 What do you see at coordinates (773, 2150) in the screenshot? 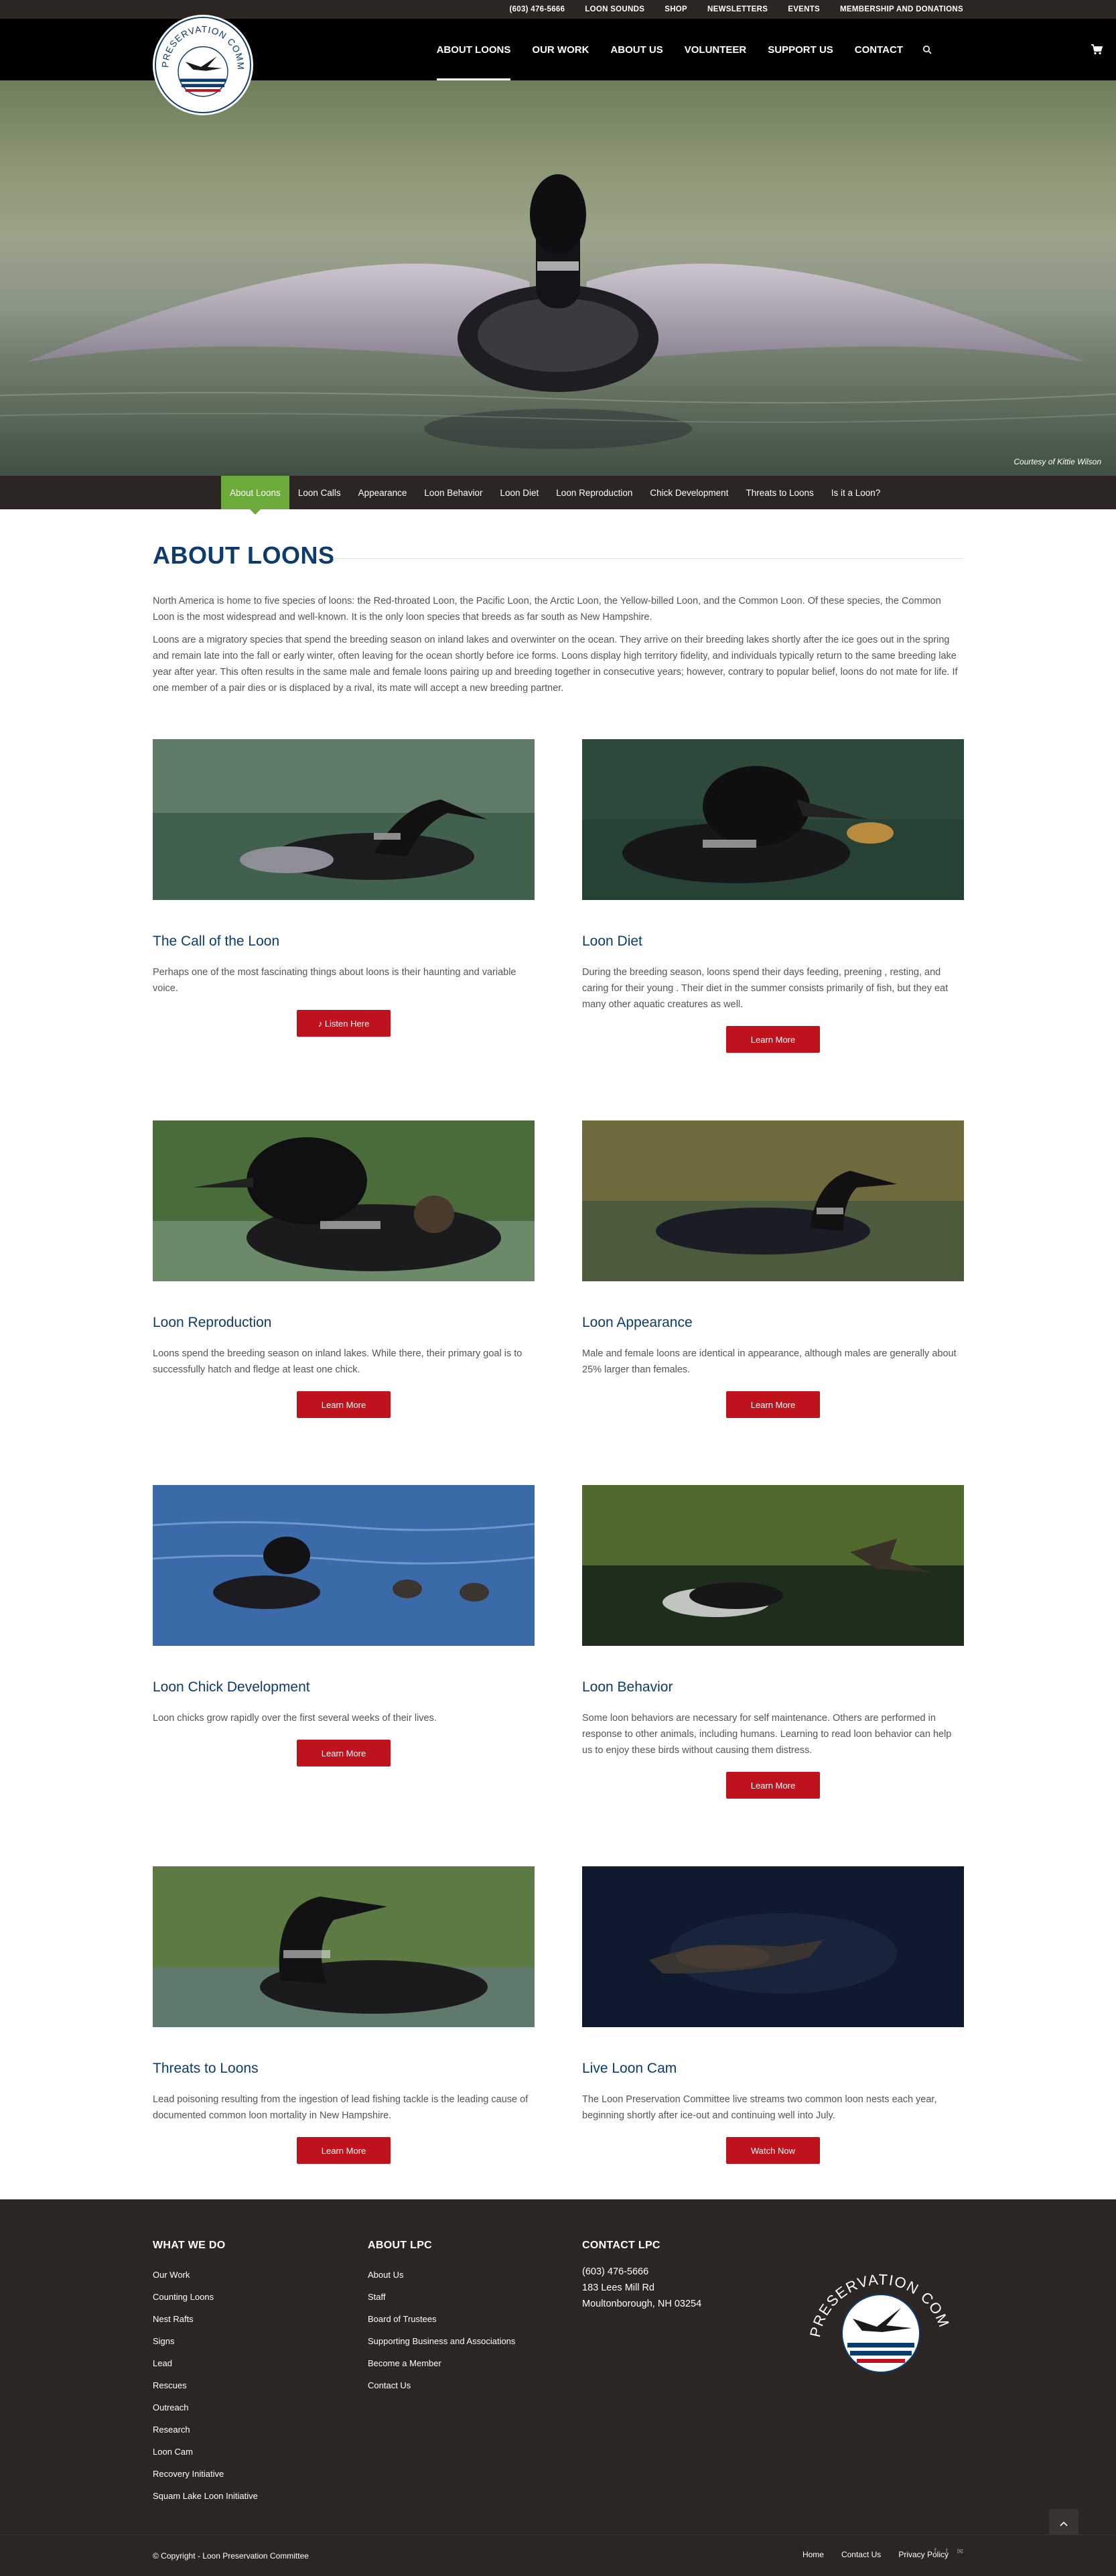
I see `watch-now-button: Watch Now` at bounding box center [773, 2150].